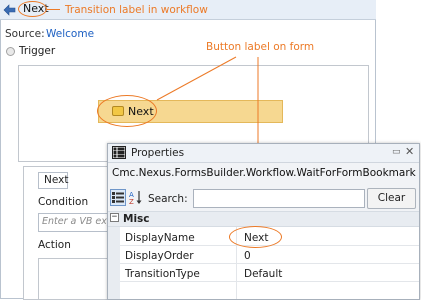 This screenshot has width=421, height=300. Describe the element at coordinates (260, 47) in the screenshot. I see `button-label-annotation: Button label on form` at that location.